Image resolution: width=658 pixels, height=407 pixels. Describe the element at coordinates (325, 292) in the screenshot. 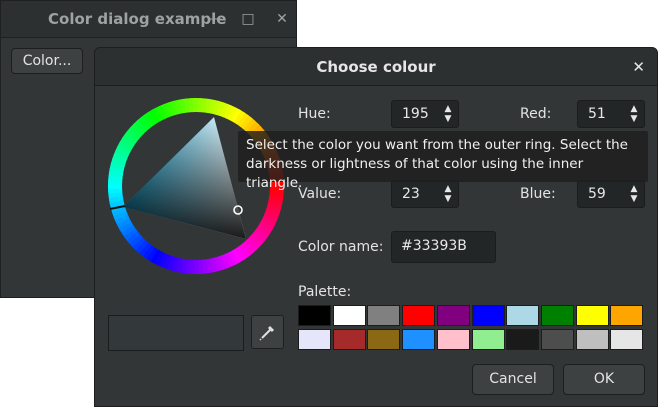

I see `palette-label: Palette:` at that location.